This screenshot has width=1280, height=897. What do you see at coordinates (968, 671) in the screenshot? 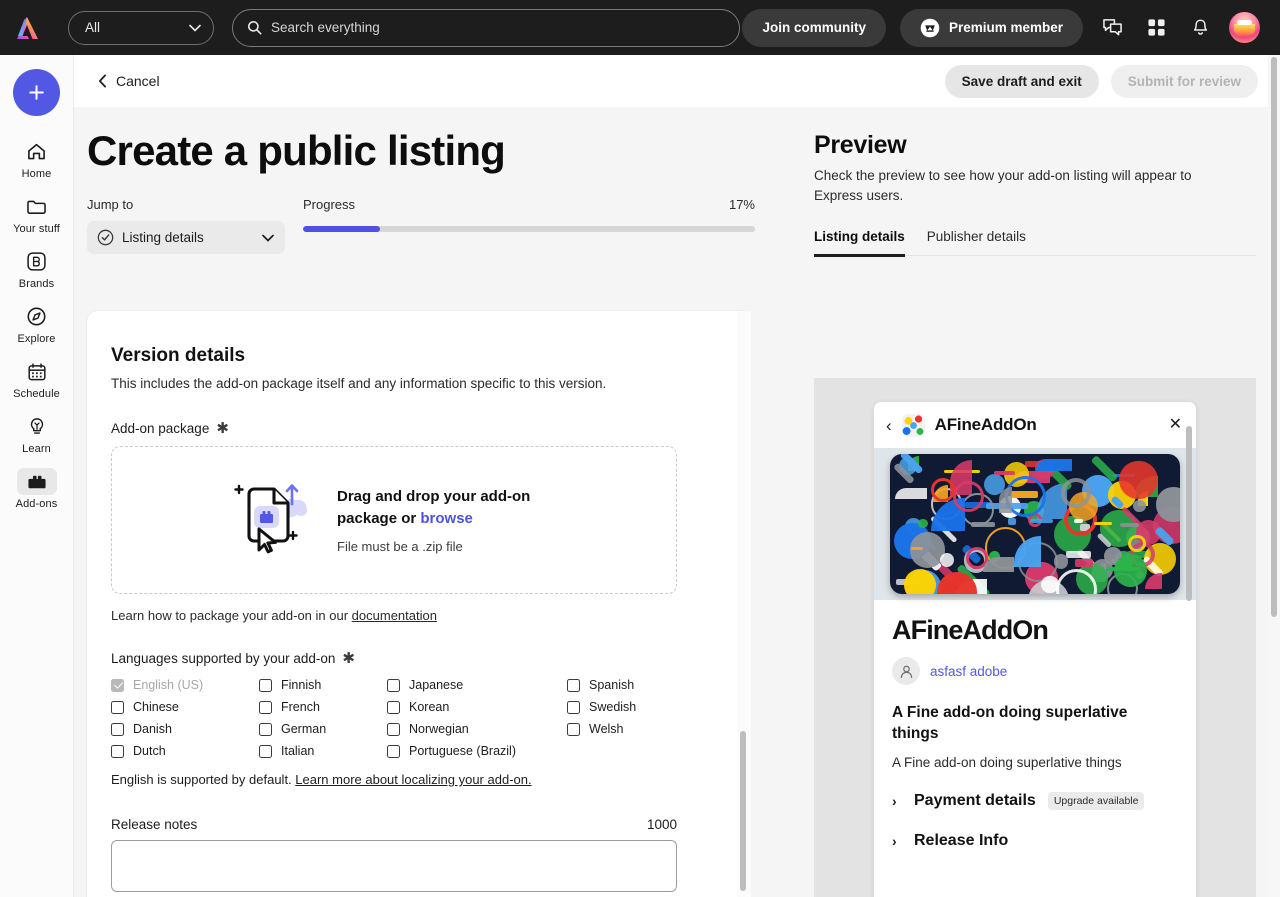
I see `preview-author-link: asfasf adobe` at bounding box center [968, 671].